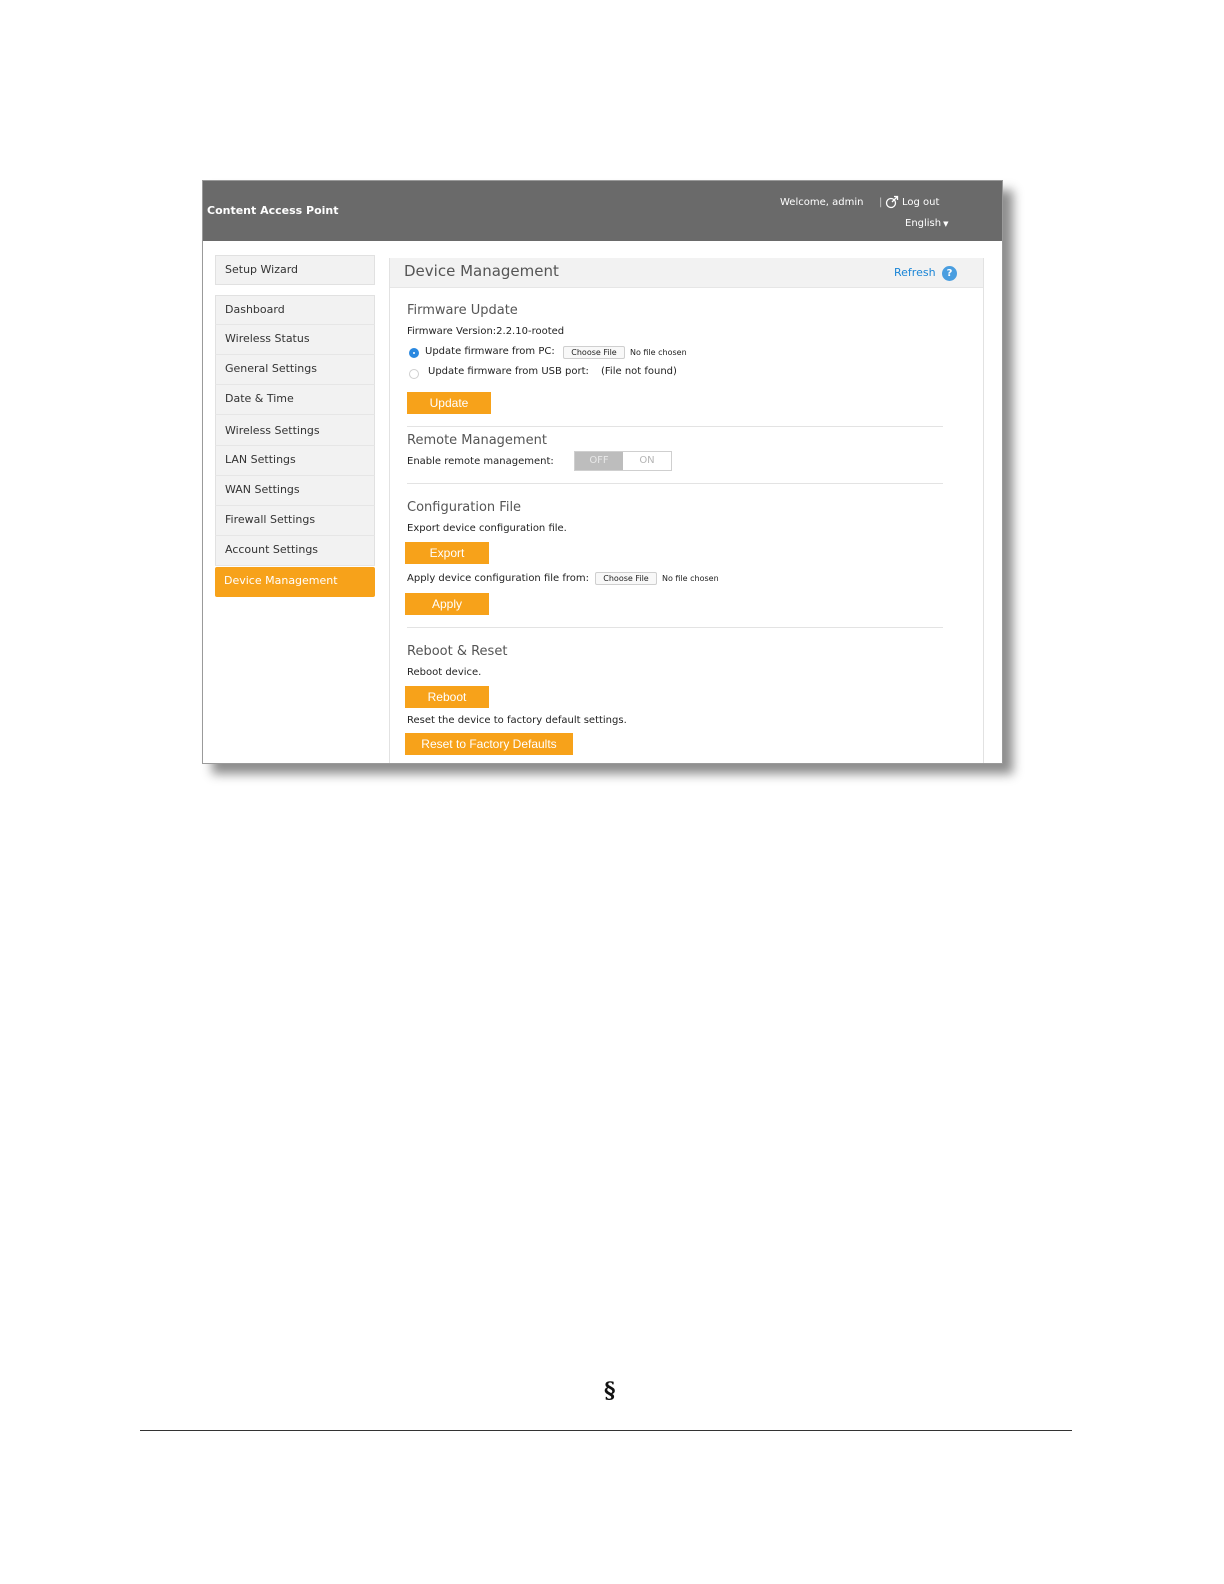  I want to click on config-choose-file-button: Choose File, so click(626, 578).